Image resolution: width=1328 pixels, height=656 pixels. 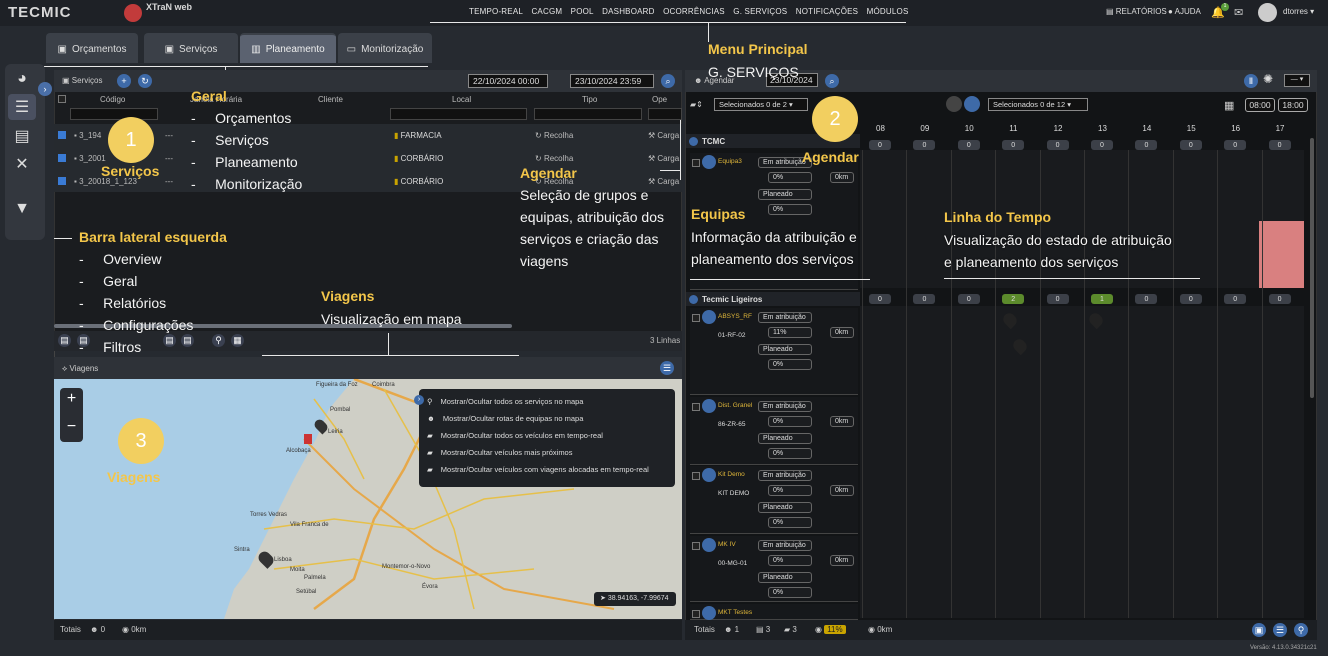 What do you see at coordinates (761, 104) in the screenshot?
I see `group-select: Selecionados 0 de 2 ▾` at bounding box center [761, 104].